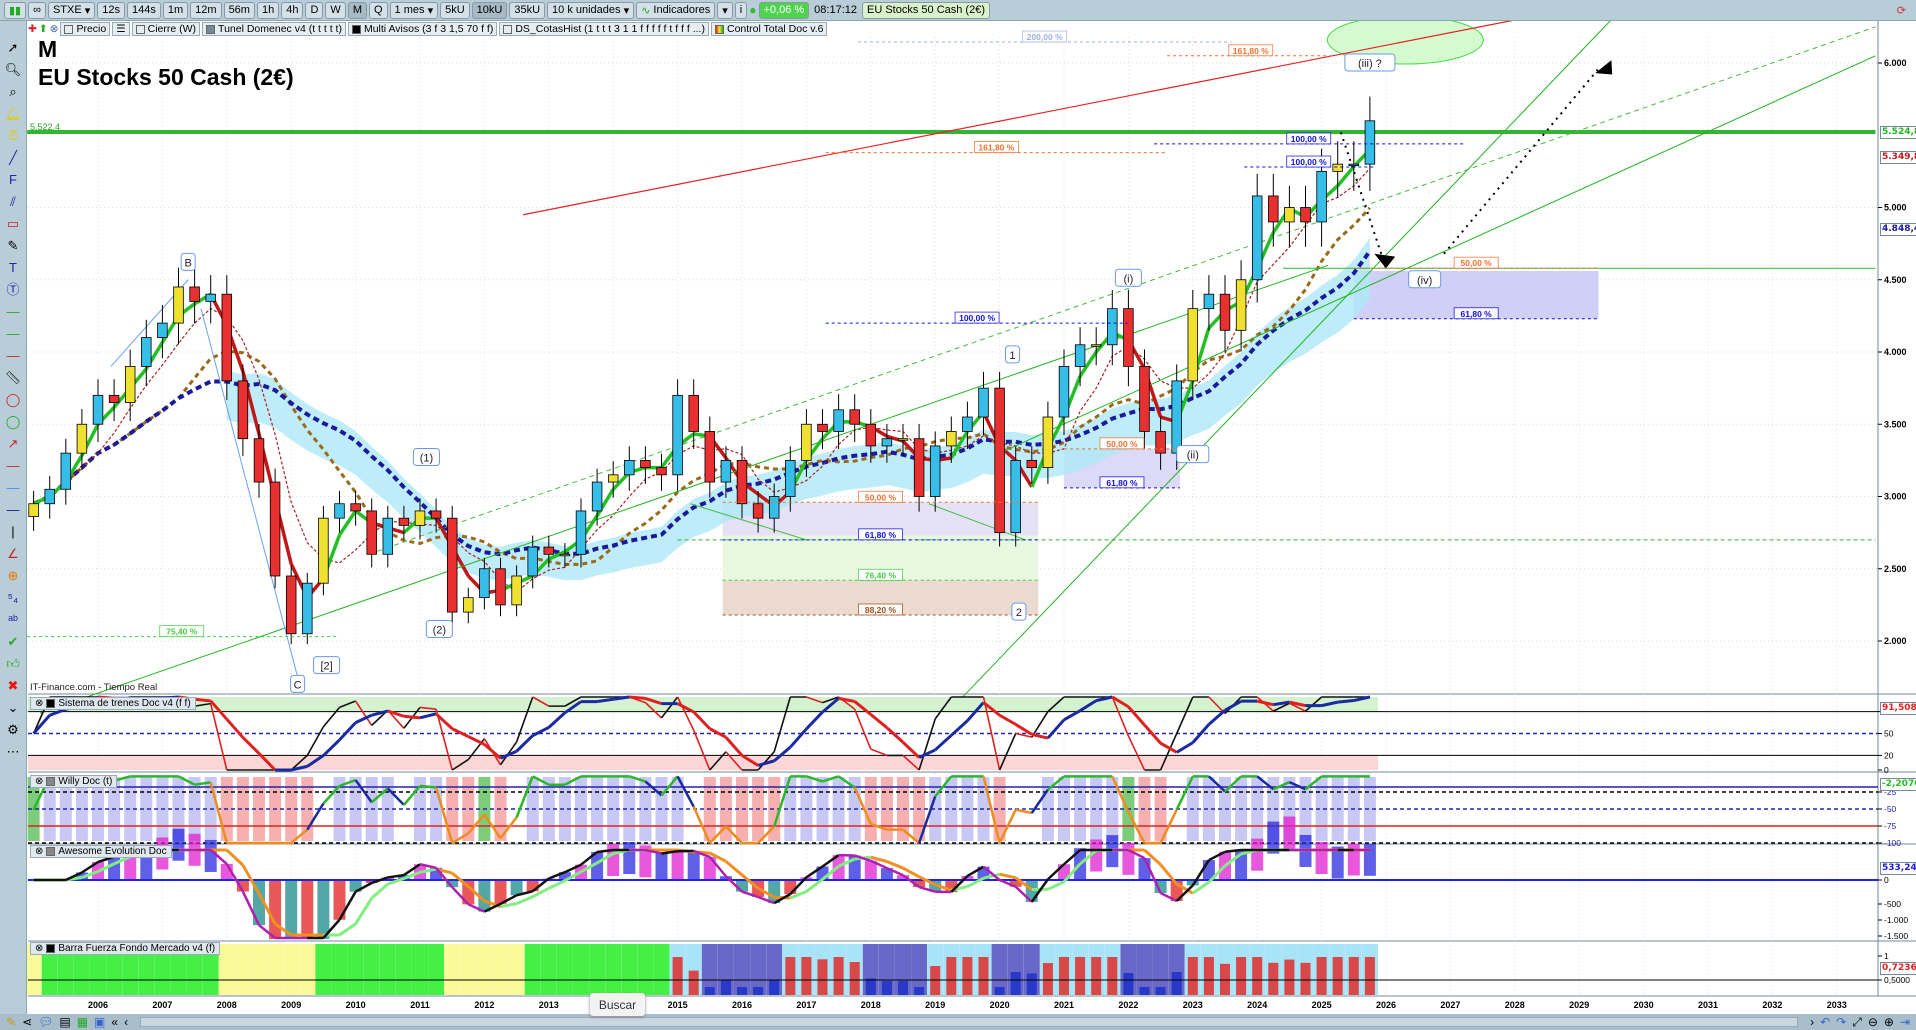 The height and width of the screenshot is (1030, 1916). Describe the element at coordinates (126, 1022) in the screenshot. I see `scroll-prev-icon: ‹` at that location.